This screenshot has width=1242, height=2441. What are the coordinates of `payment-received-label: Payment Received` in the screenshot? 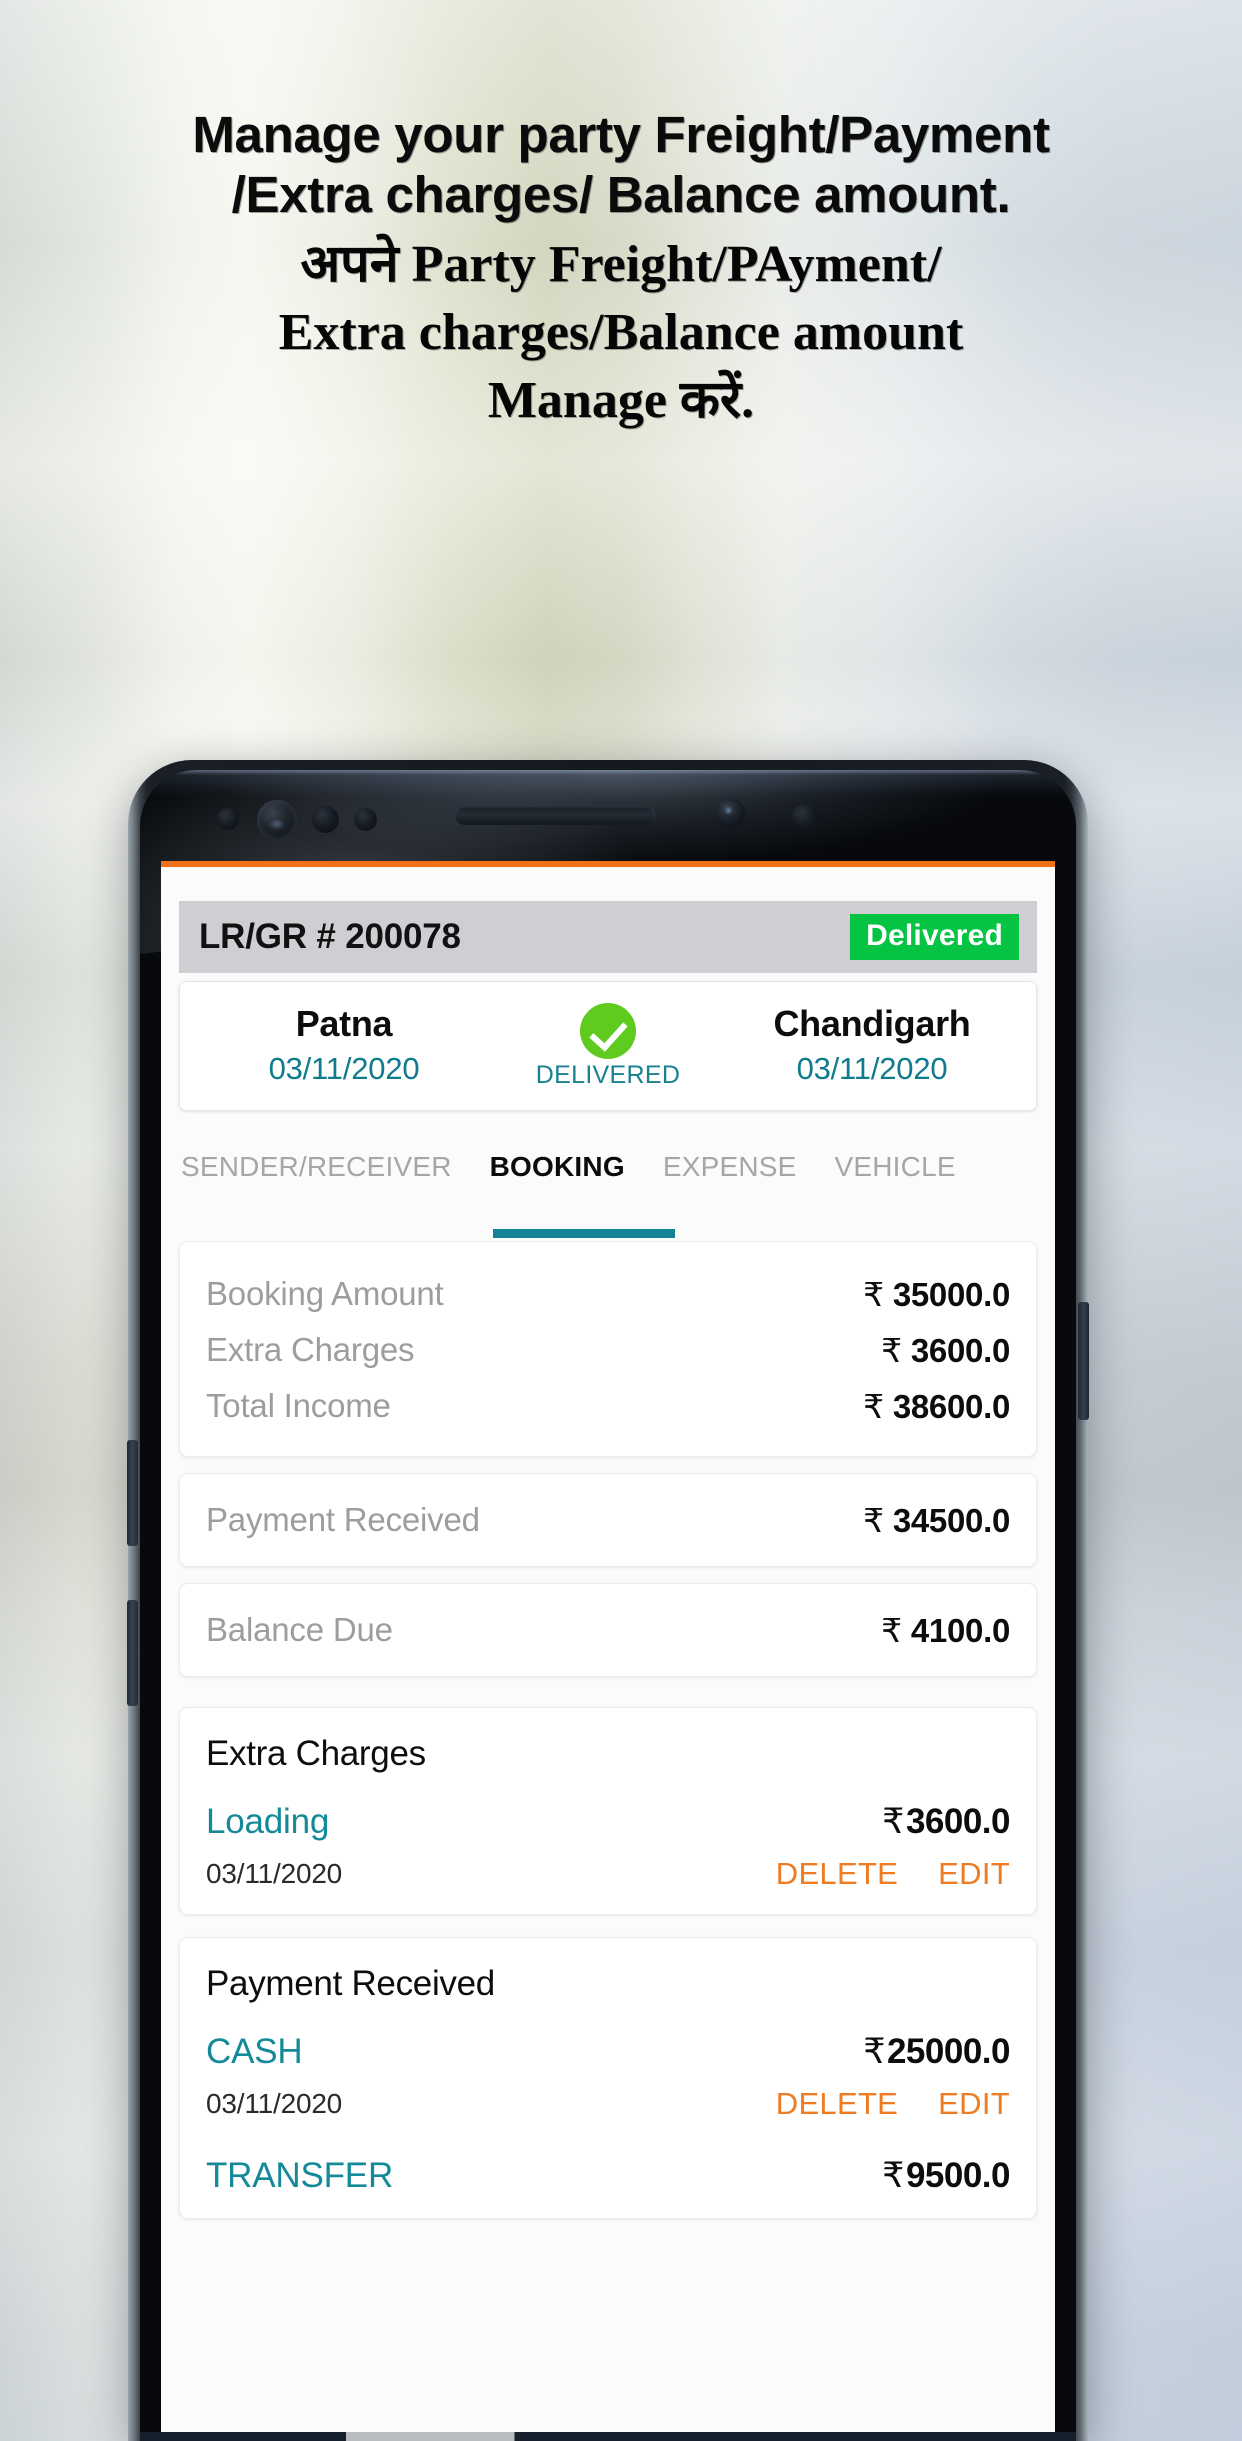 It's located at (343, 1519).